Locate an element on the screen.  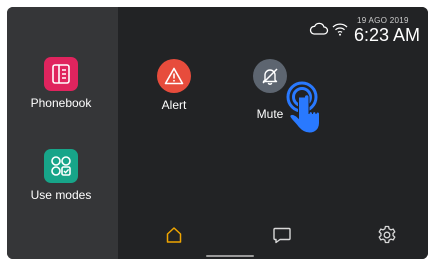
gear-icon is located at coordinates (387, 237).